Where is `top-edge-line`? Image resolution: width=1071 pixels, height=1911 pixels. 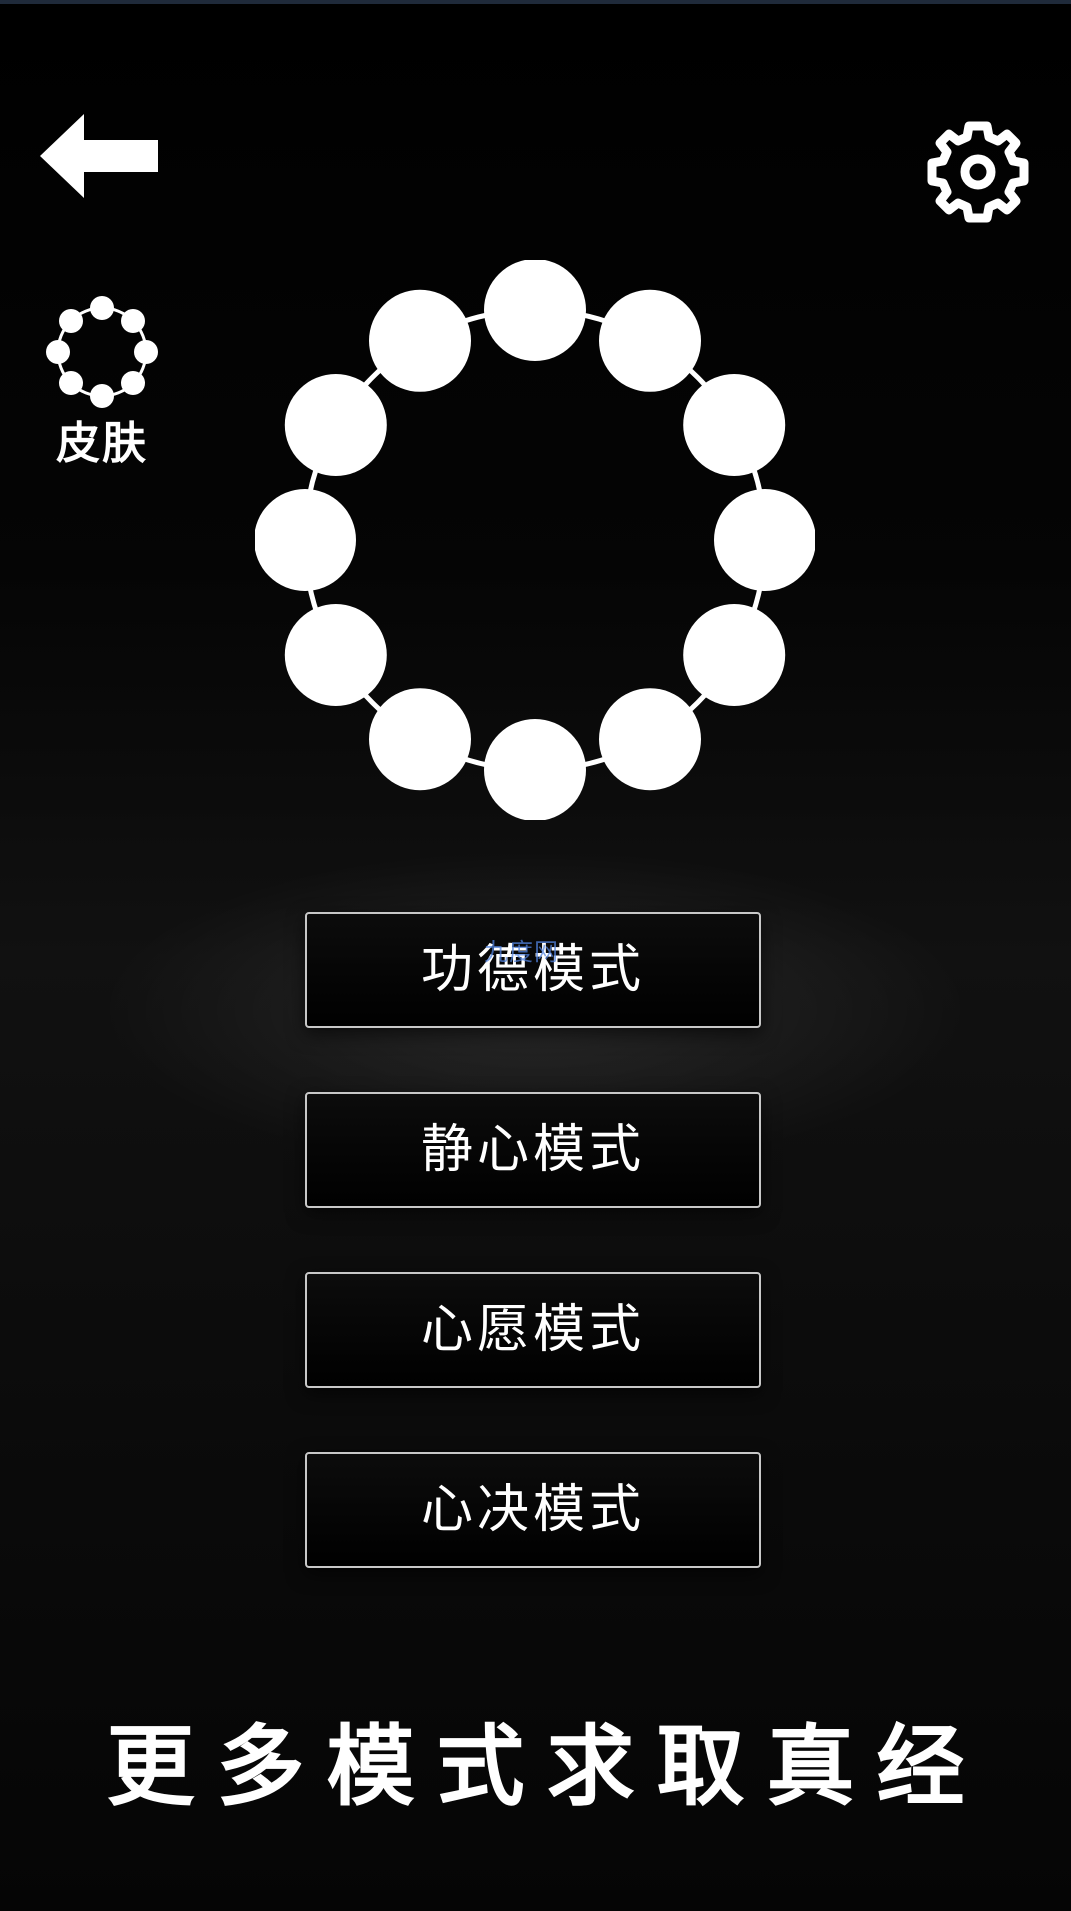
top-edge-line is located at coordinates (535, 2).